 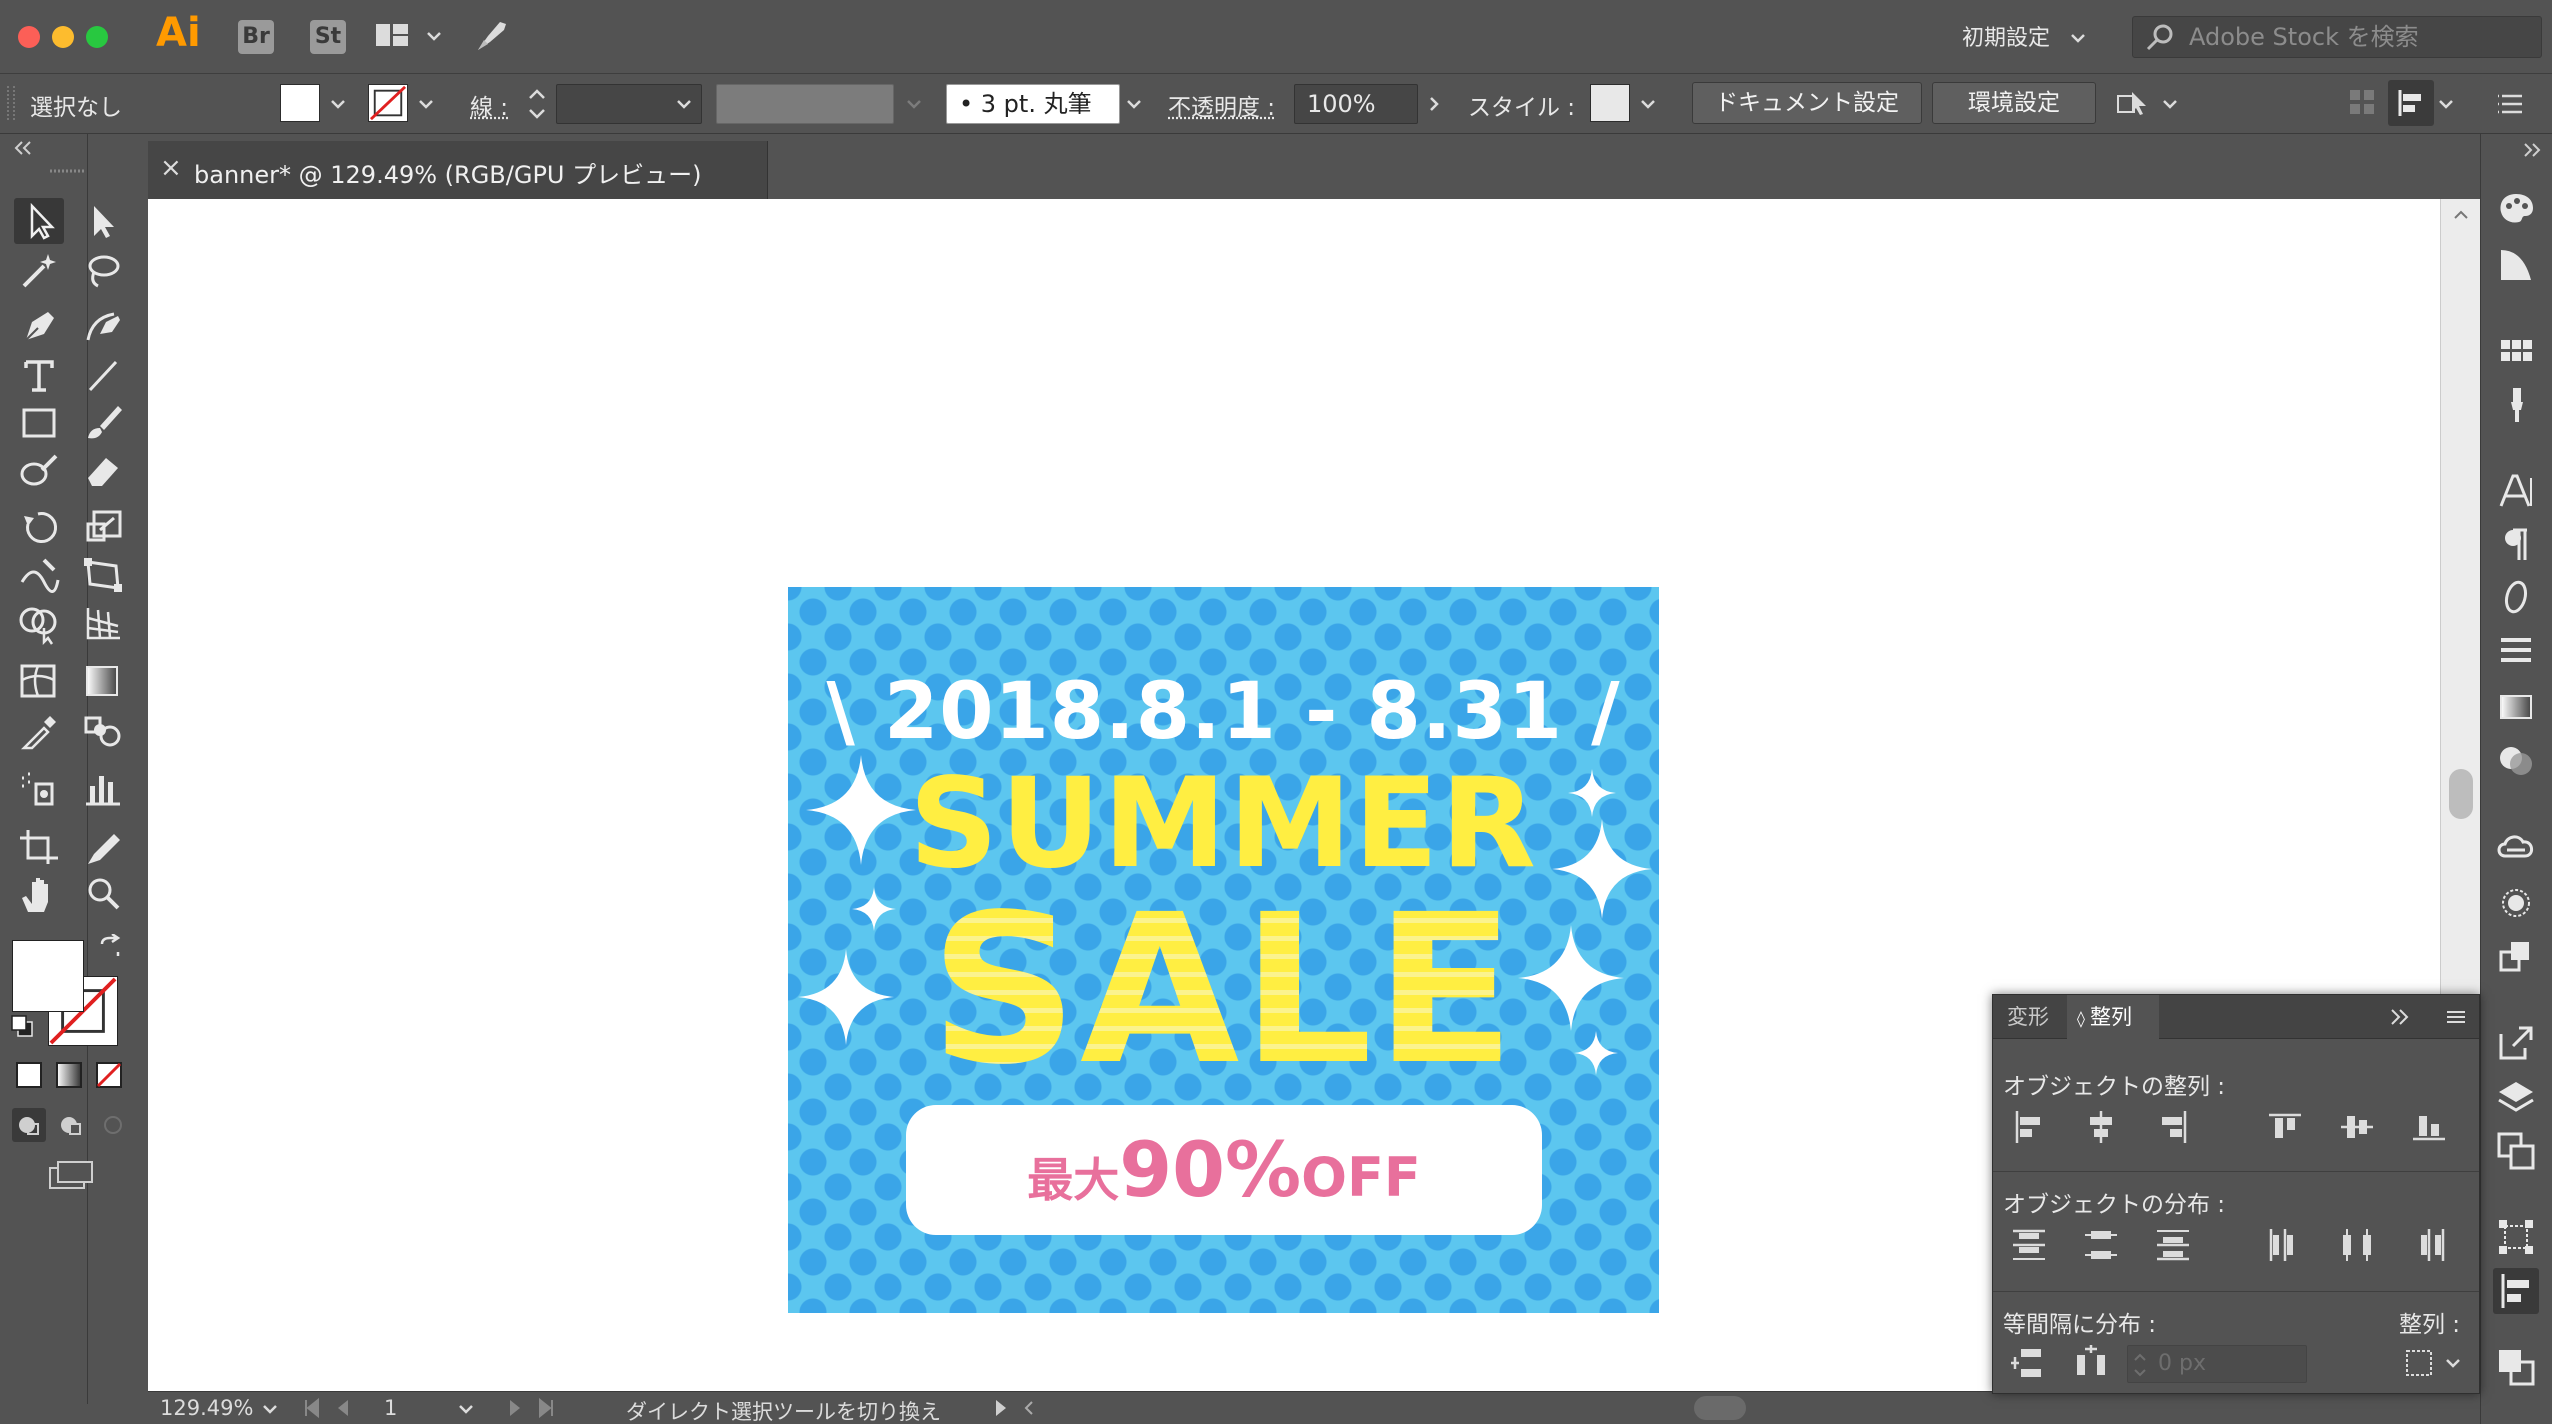 What do you see at coordinates (2516, 491) in the screenshot?
I see `character-panel-icon` at bounding box center [2516, 491].